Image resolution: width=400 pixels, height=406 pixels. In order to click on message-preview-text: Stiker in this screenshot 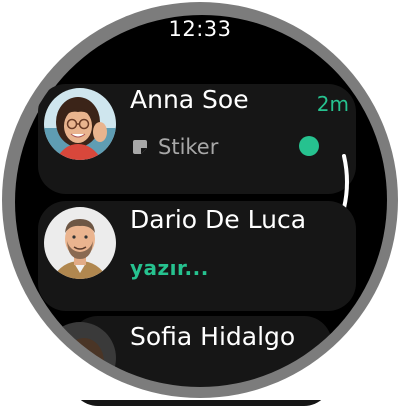, I will do `click(188, 147)`.